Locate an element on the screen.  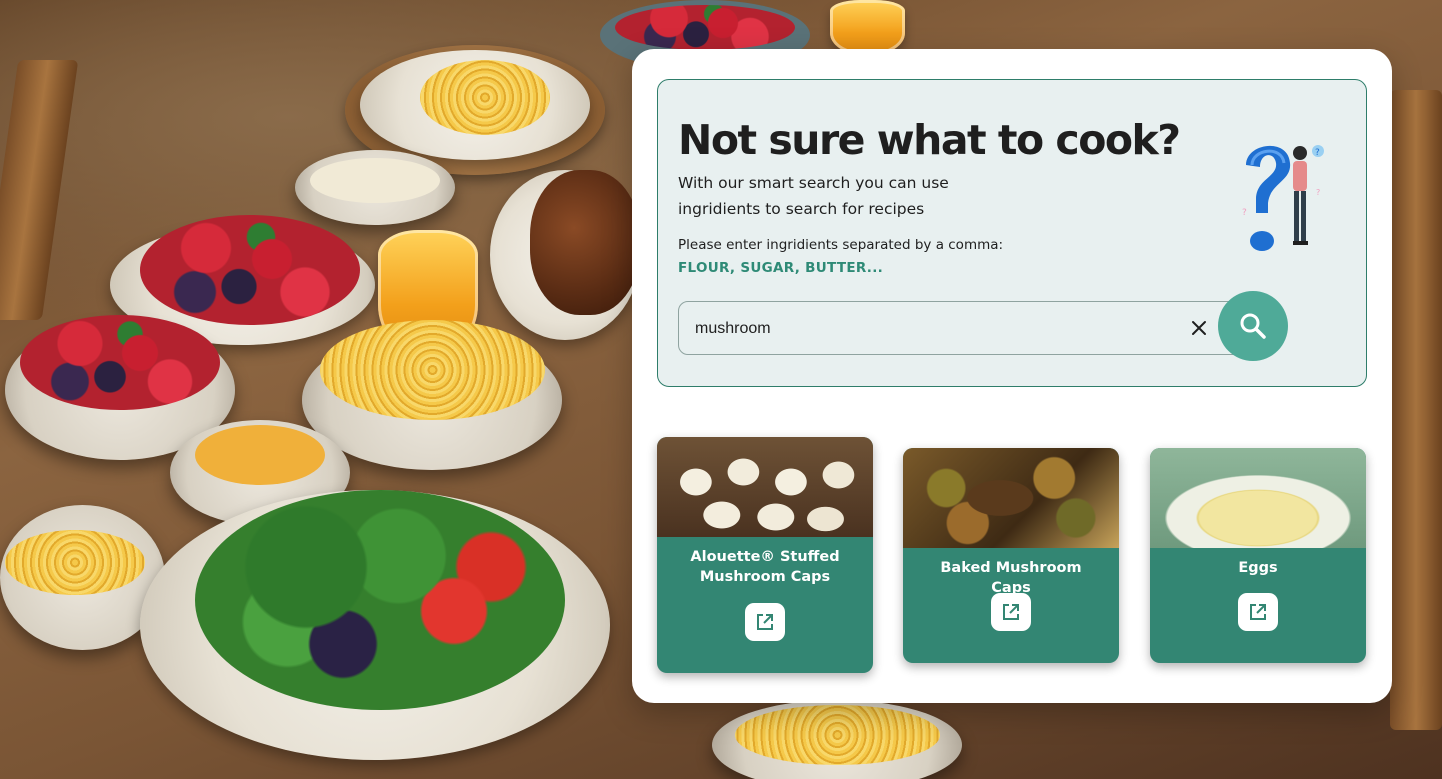
recipe-title: Eggs is located at coordinates (1258, 568).